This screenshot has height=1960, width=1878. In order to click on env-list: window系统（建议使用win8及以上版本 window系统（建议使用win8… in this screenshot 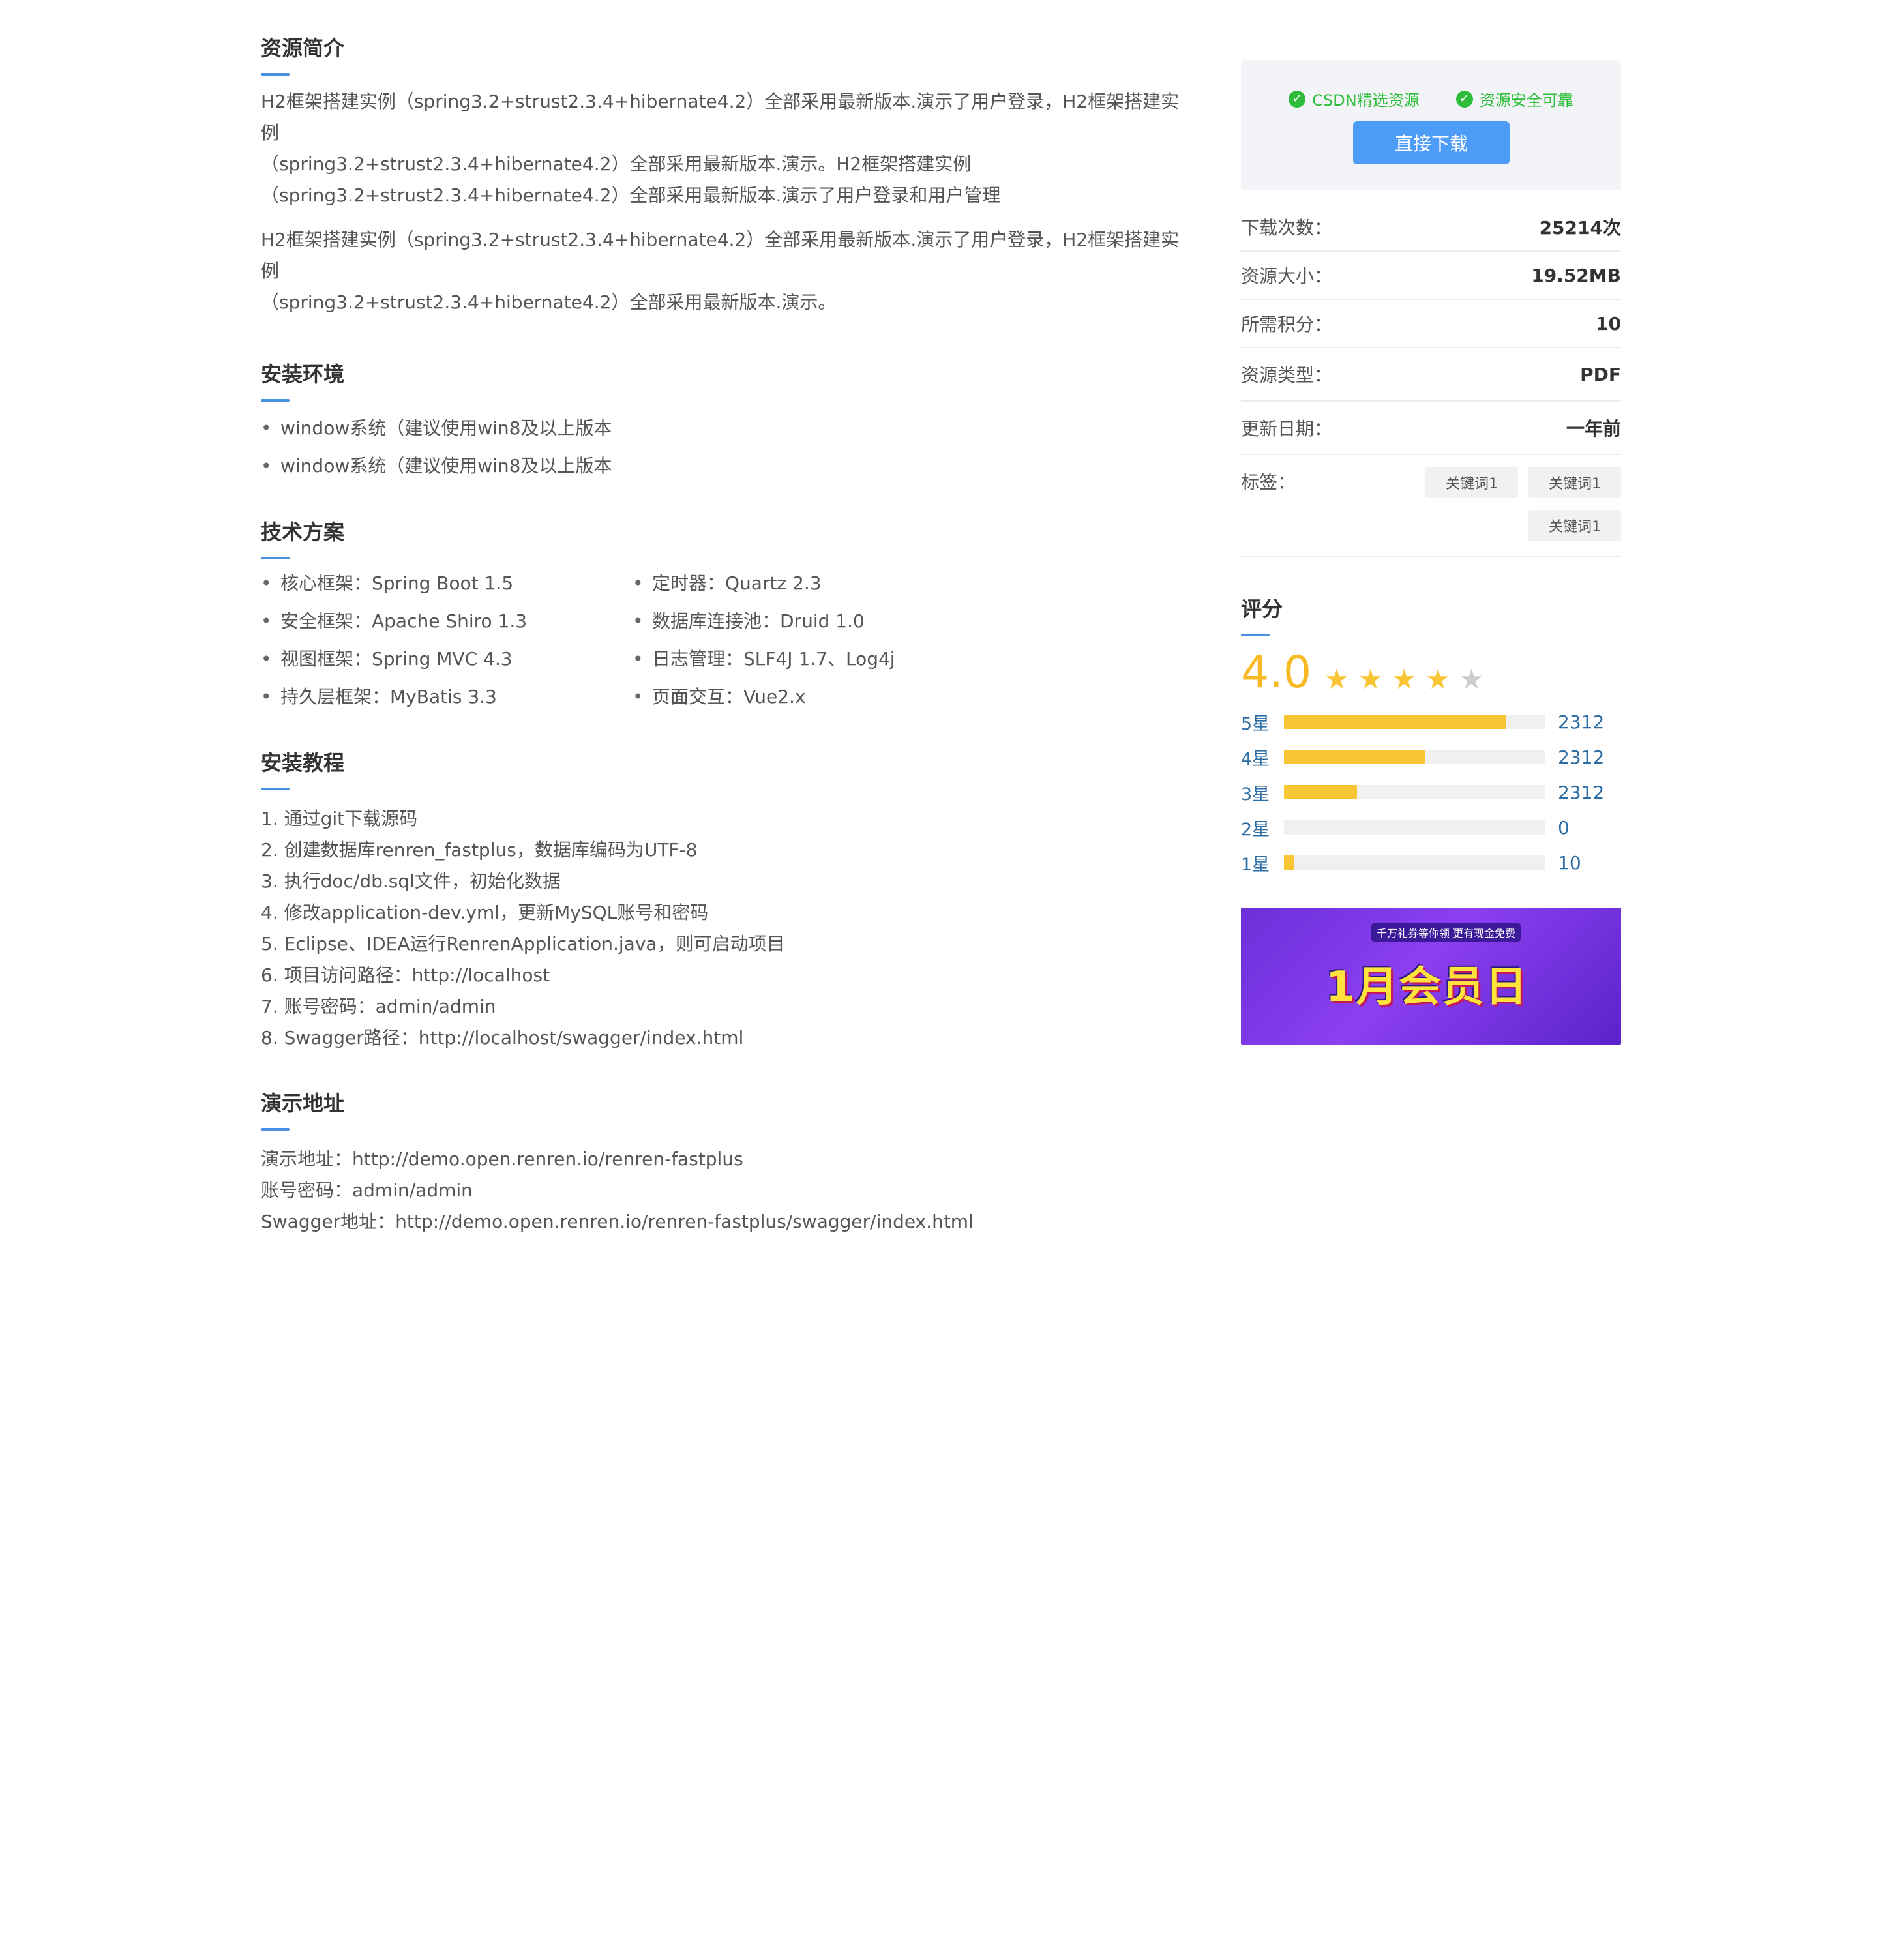, I will do `click(724, 447)`.